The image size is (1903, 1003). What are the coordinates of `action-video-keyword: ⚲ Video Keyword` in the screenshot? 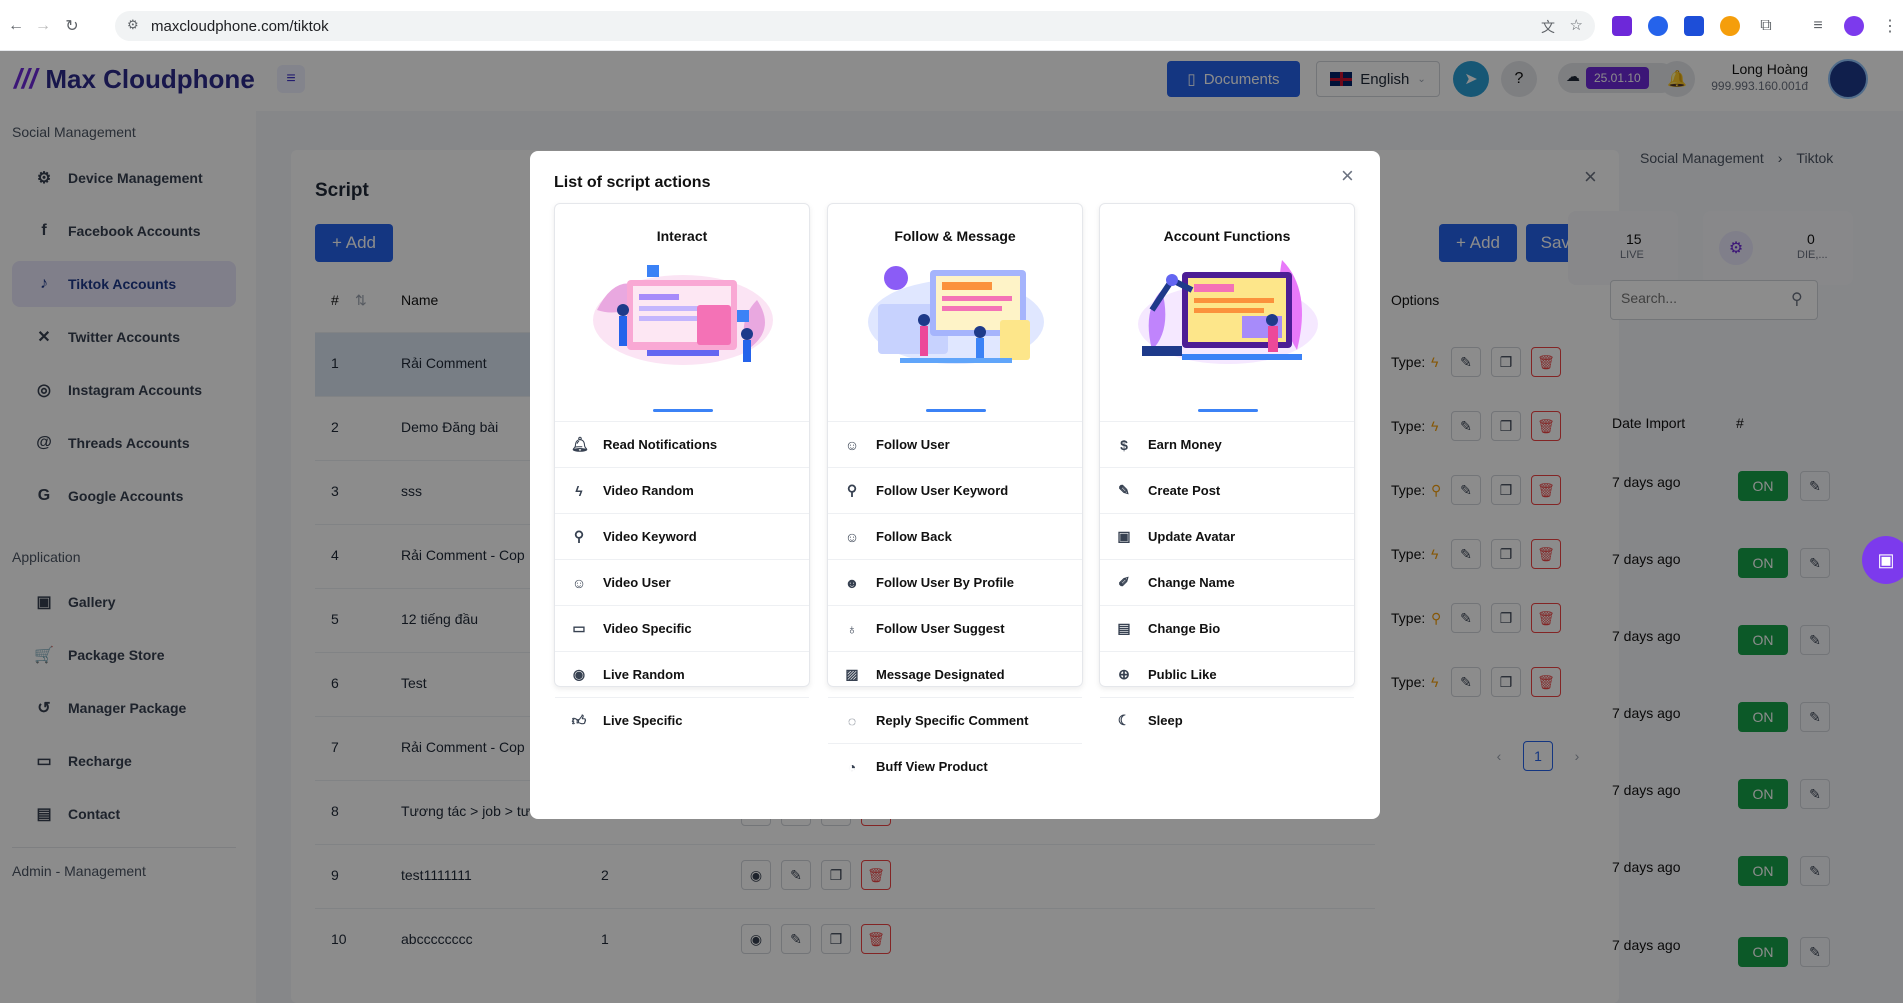 It's located at (682, 536).